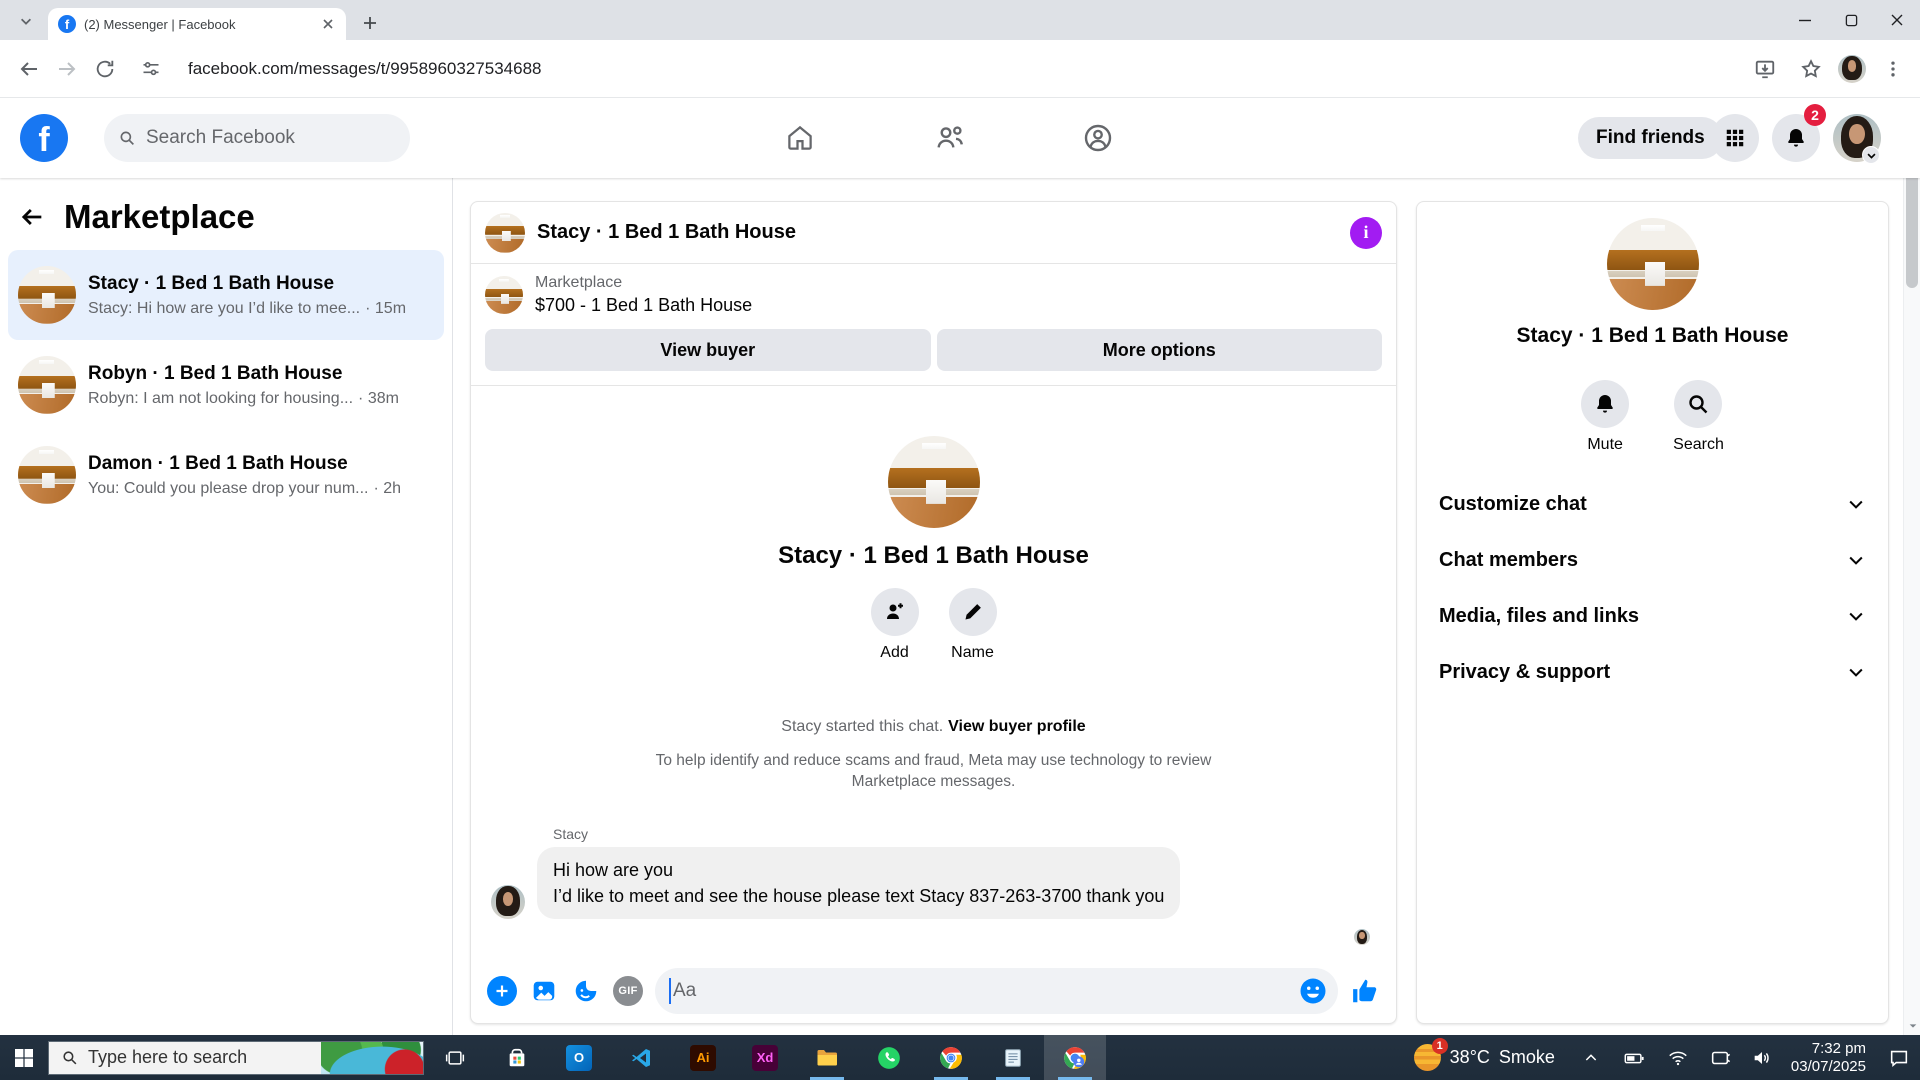 This screenshot has width=1920, height=1080. I want to click on message-line: Hi how are you, so click(613, 870).